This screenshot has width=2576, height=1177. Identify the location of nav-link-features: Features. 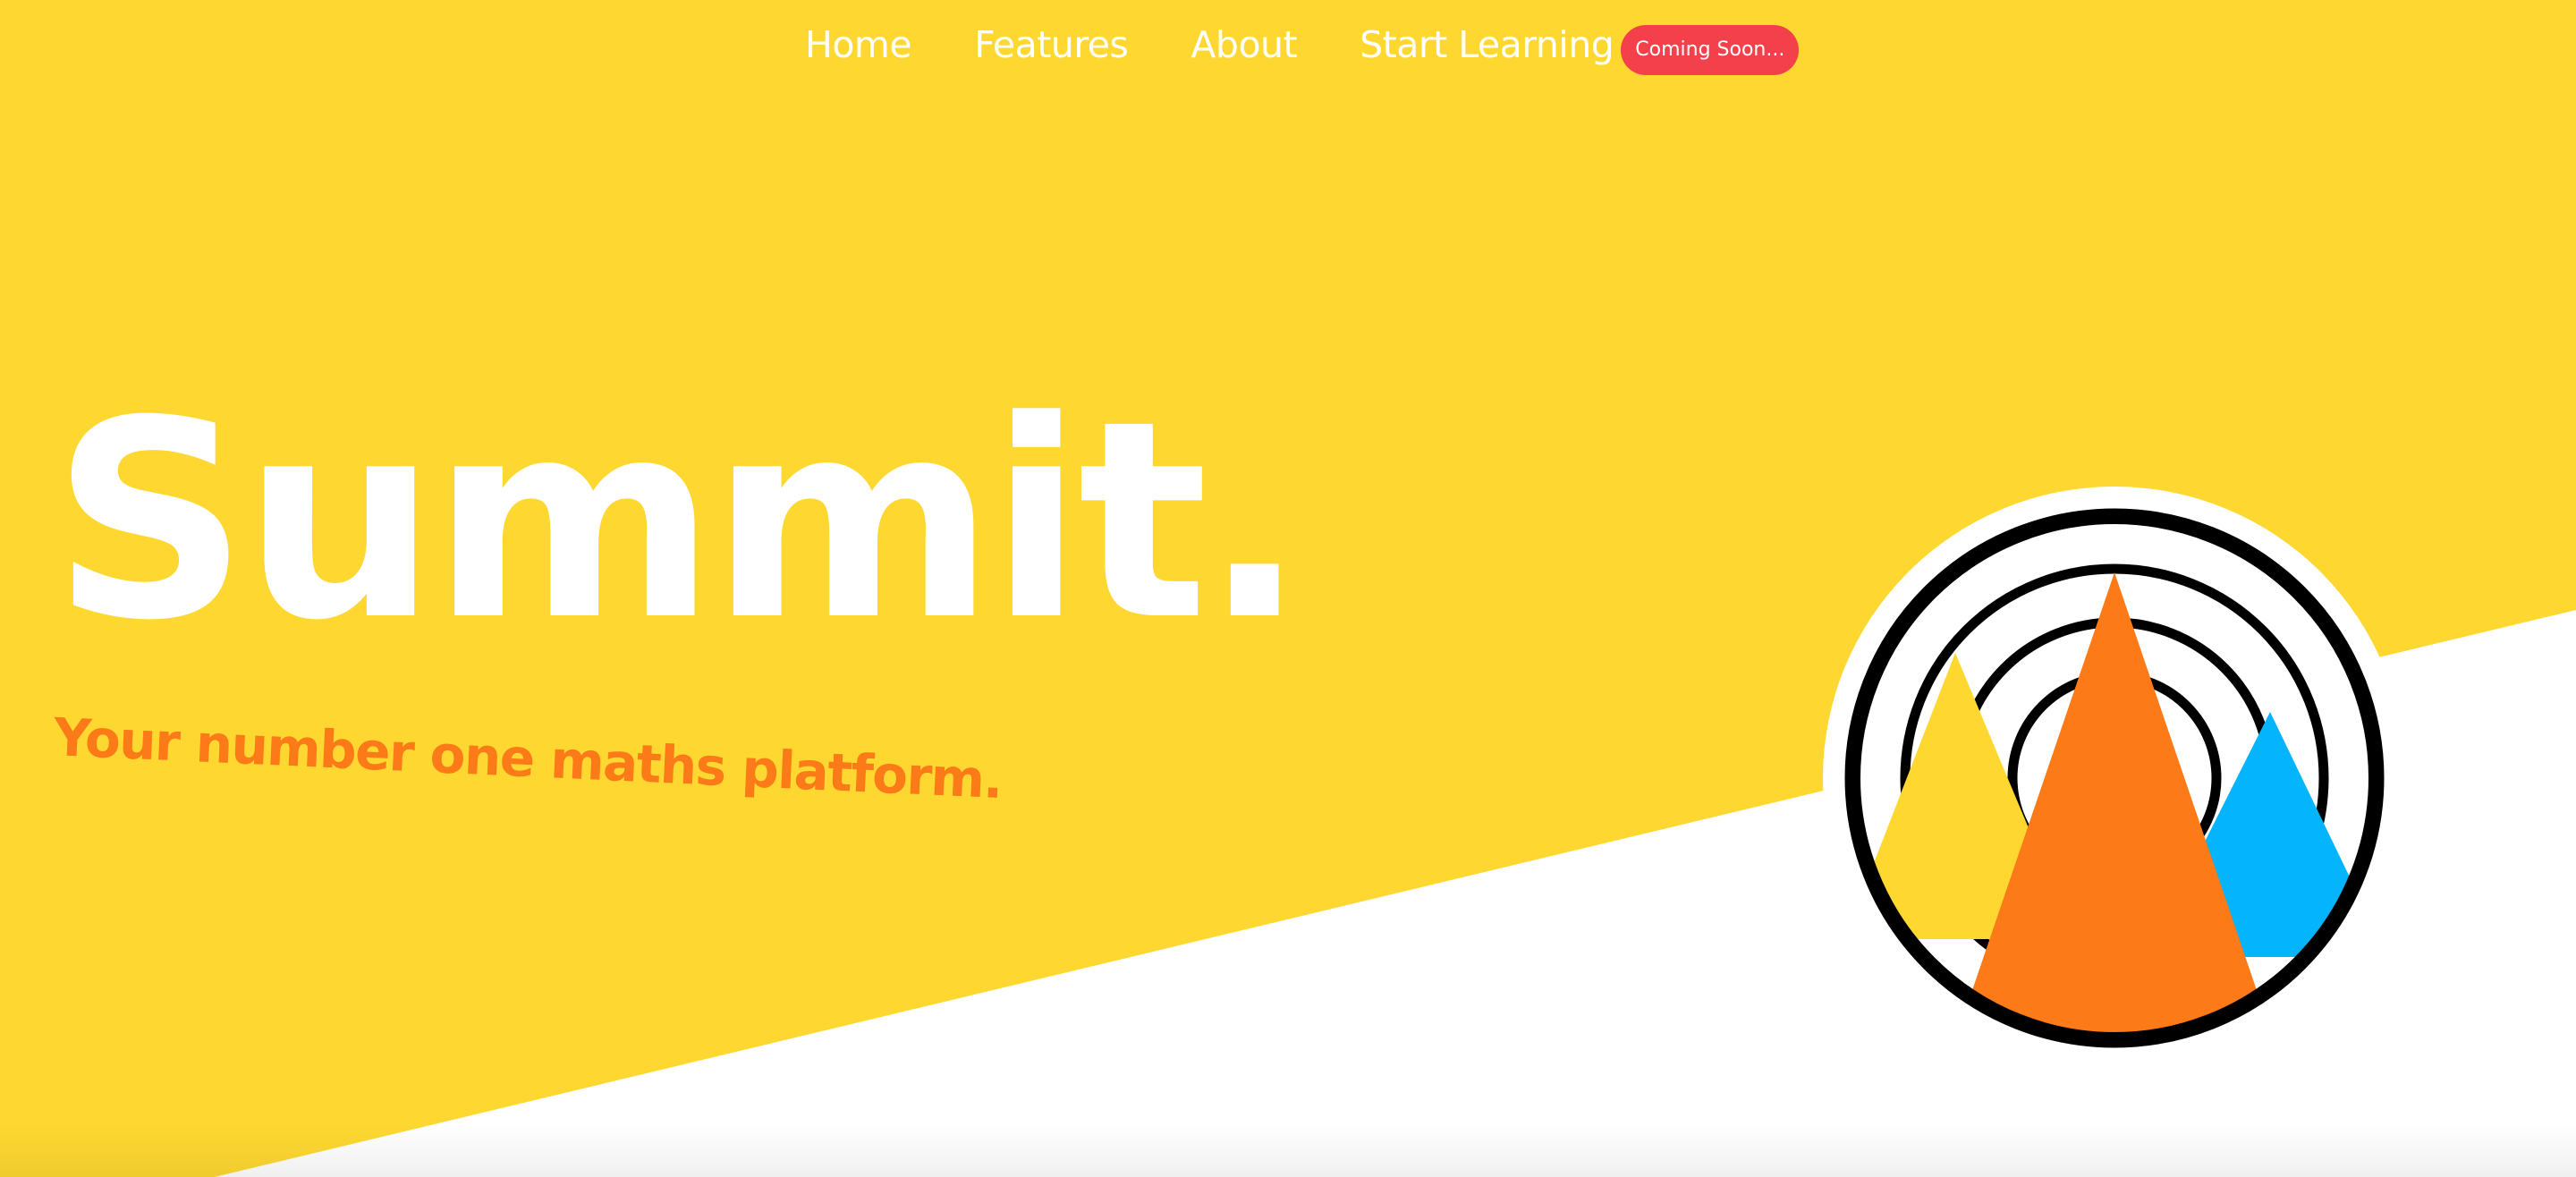
(1051, 44).